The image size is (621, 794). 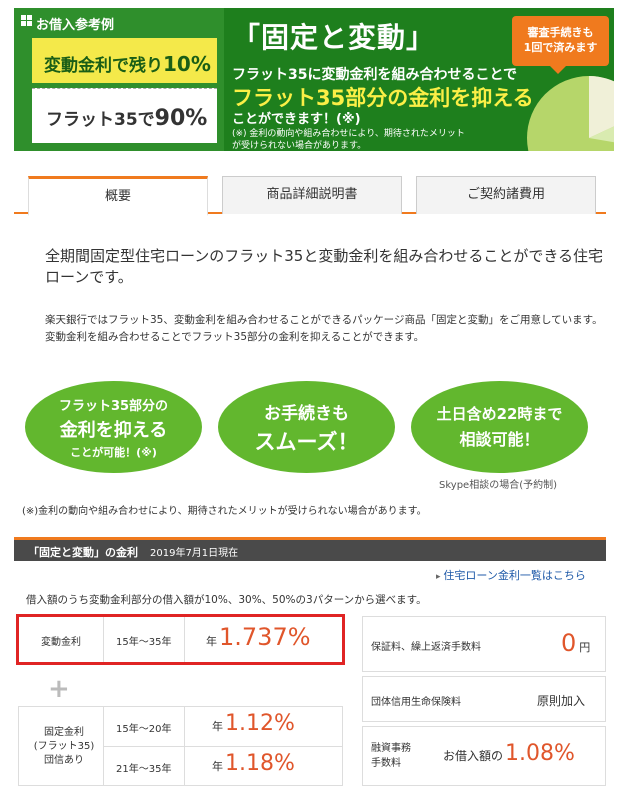 What do you see at coordinates (296, 119) in the screenshot?
I see `hero-subtitle-end: ことができます！(※)` at bounding box center [296, 119].